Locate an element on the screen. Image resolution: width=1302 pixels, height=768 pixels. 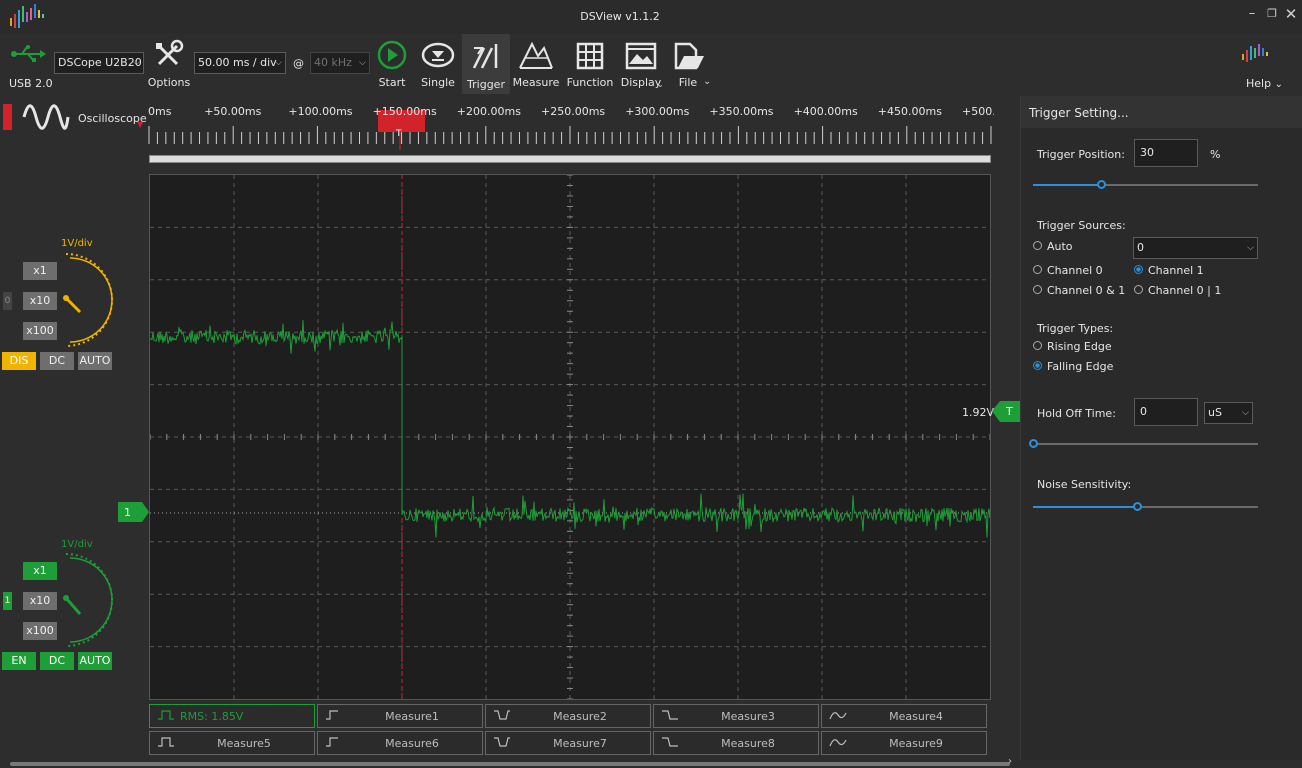
source-ch1-radio is located at coordinates (1138, 269).